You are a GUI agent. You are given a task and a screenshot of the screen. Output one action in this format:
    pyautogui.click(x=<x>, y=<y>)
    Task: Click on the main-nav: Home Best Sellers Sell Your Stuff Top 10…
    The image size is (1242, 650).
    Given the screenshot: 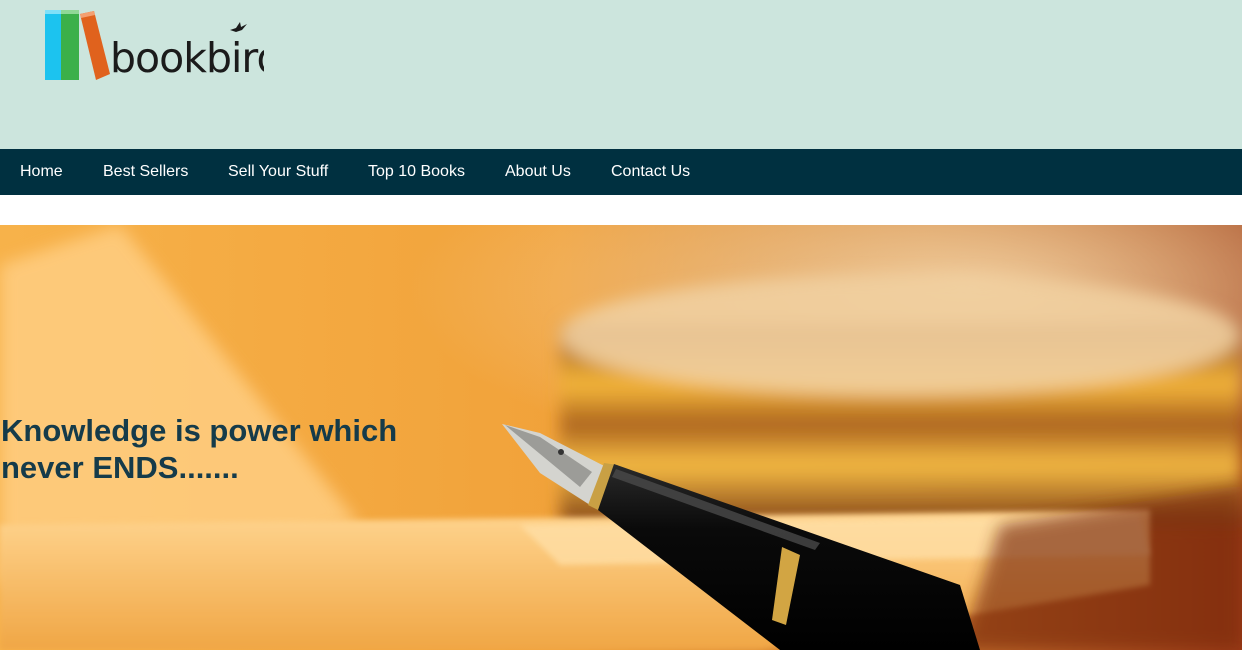 What is the action you would take?
    pyautogui.click(x=621, y=172)
    